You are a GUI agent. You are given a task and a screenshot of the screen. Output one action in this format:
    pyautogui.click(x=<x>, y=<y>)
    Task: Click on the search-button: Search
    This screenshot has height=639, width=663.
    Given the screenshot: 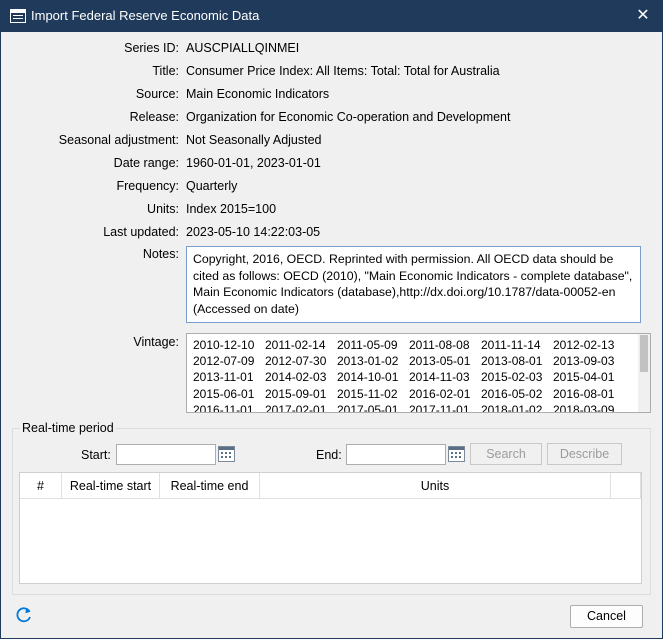 What is the action you would take?
    pyautogui.click(x=506, y=454)
    